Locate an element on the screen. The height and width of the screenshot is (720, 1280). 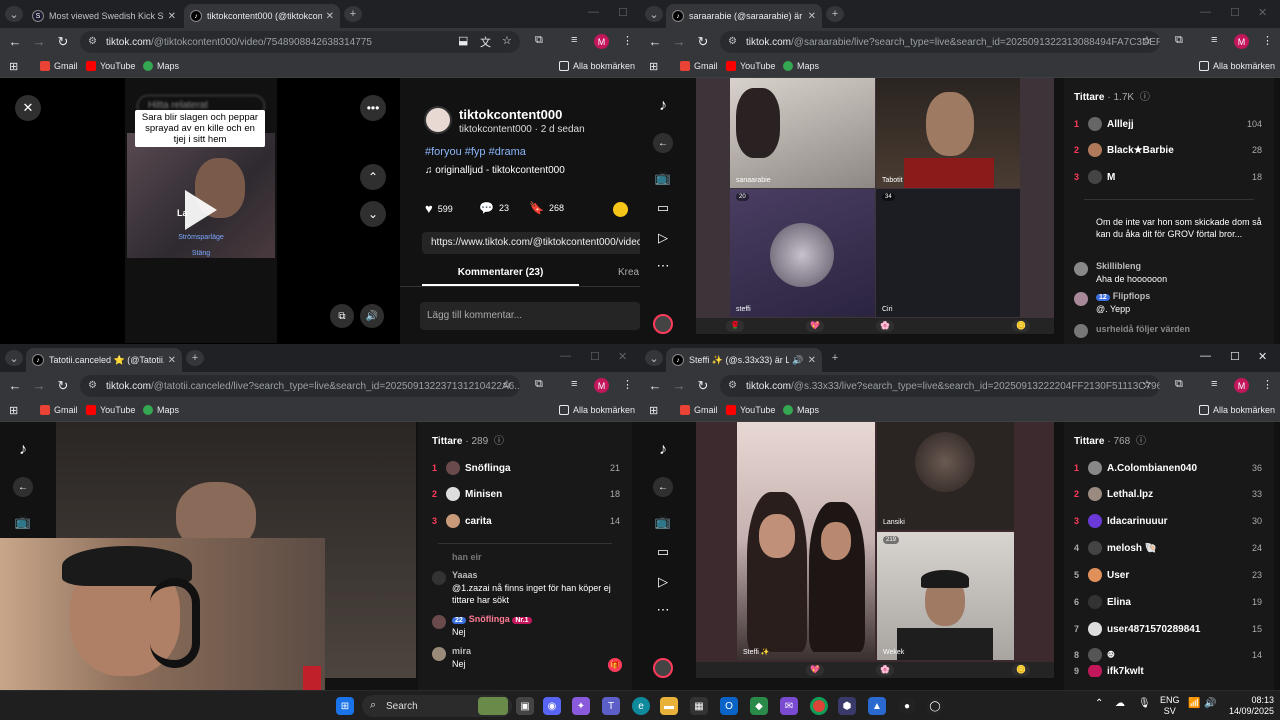
viewer-row: 5 User 23 is located at coordinates (1168, 575).